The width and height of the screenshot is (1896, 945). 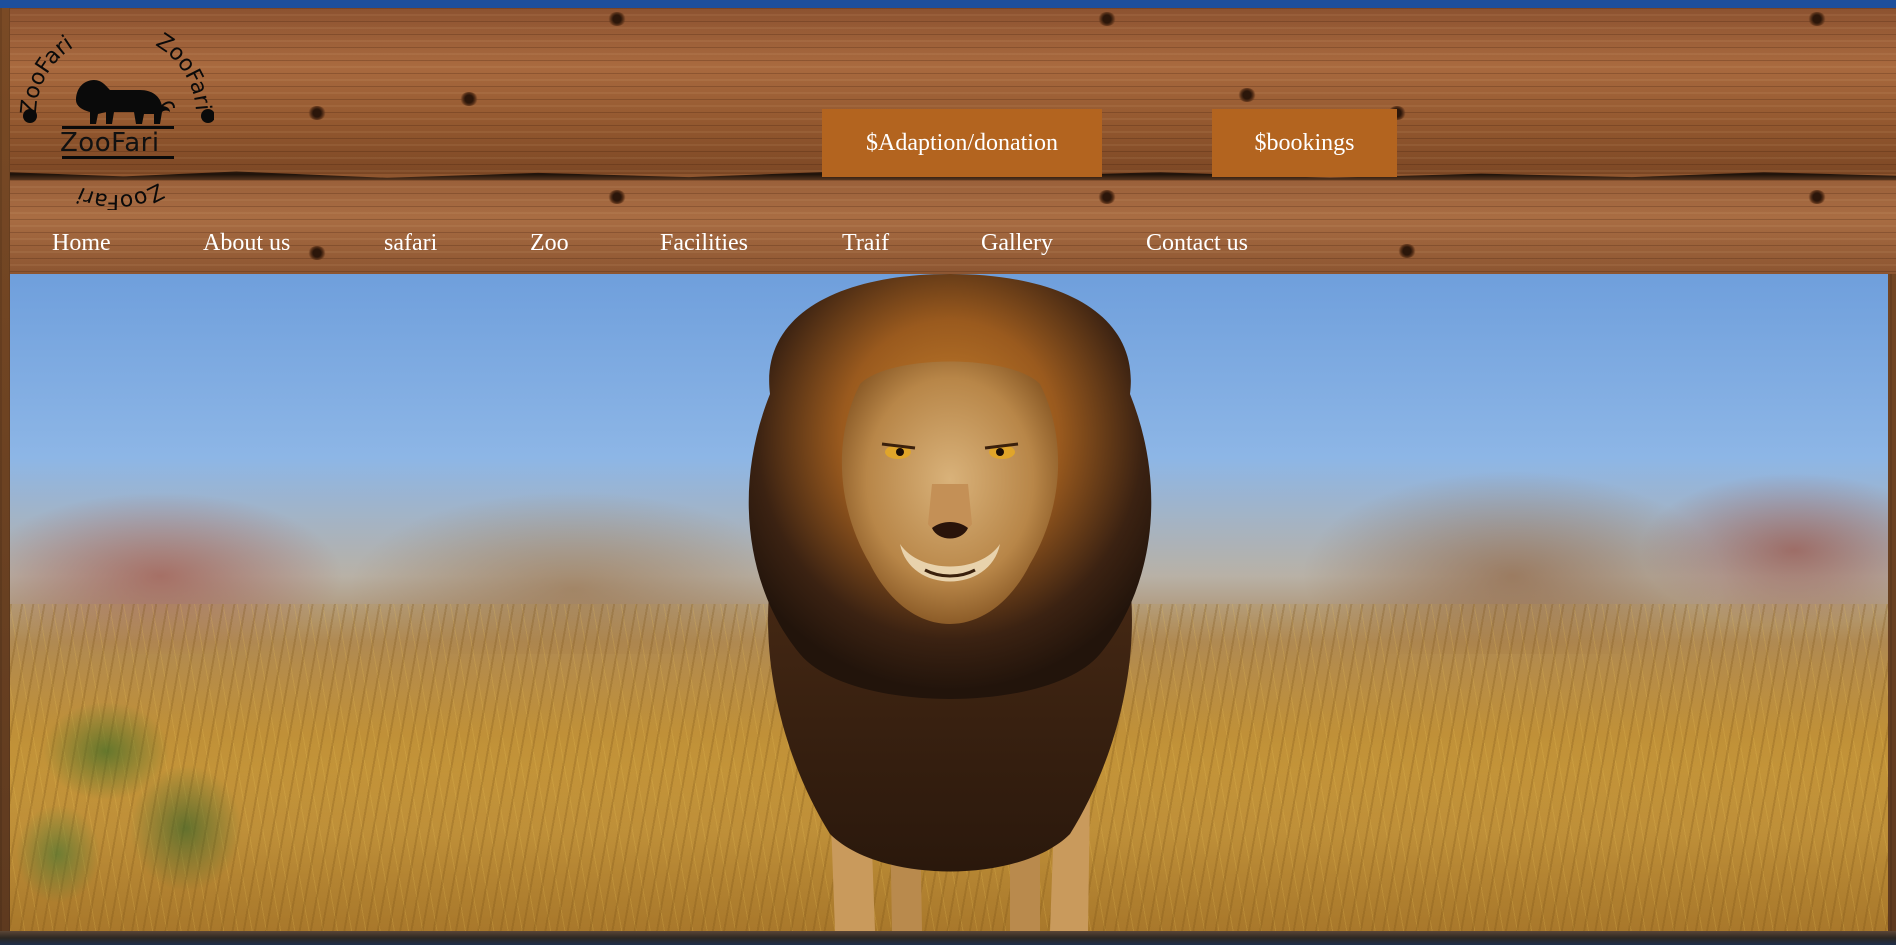 What do you see at coordinates (170, 802) in the screenshot?
I see `hero-bush` at bounding box center [170, 802].